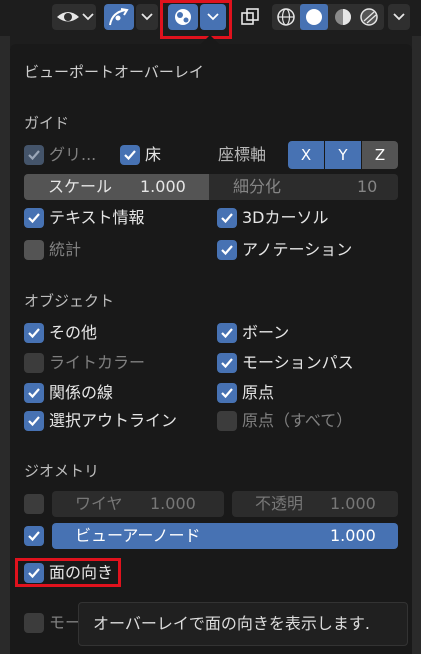 This screenshot has height=654, width=421. What do you see at coordinates (153, 154) in the screenshot?
I see `floor-label: 床` at bounding box center [153, 154].